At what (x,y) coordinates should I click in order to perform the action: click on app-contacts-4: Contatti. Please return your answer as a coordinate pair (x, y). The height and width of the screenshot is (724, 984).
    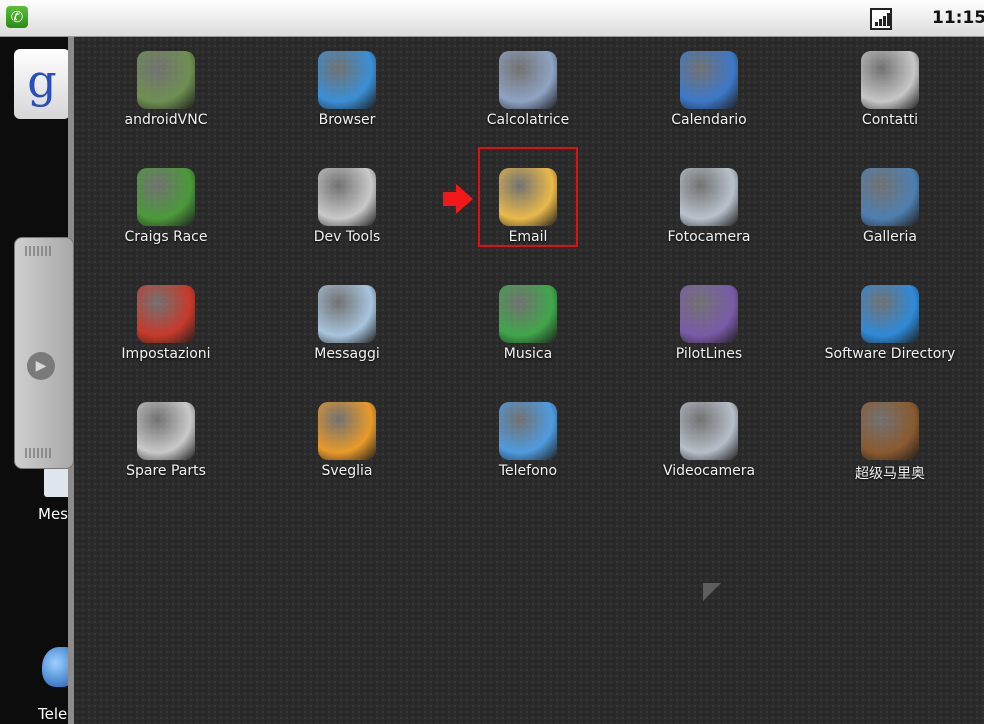
    Looking at the image, I should click on (890, 102).